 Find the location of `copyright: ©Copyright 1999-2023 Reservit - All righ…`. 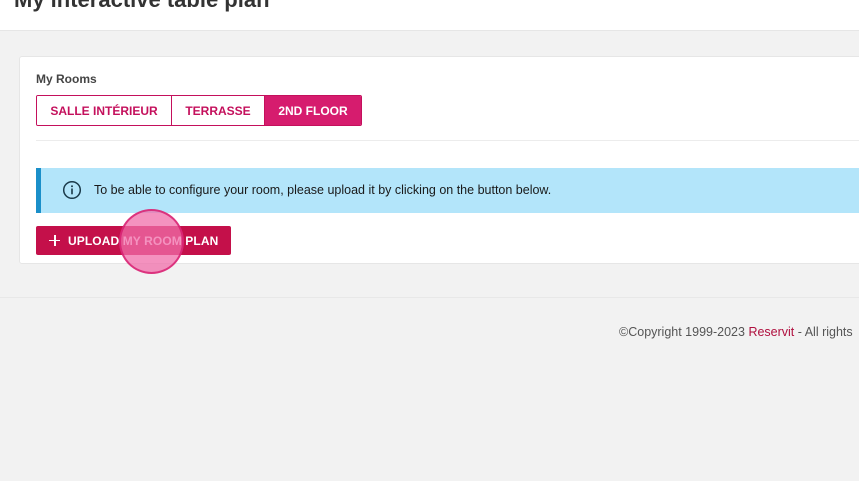

copyright: ©Copyright 1999-2023 Reservit - All righ… is located at coordinates (736, 332).